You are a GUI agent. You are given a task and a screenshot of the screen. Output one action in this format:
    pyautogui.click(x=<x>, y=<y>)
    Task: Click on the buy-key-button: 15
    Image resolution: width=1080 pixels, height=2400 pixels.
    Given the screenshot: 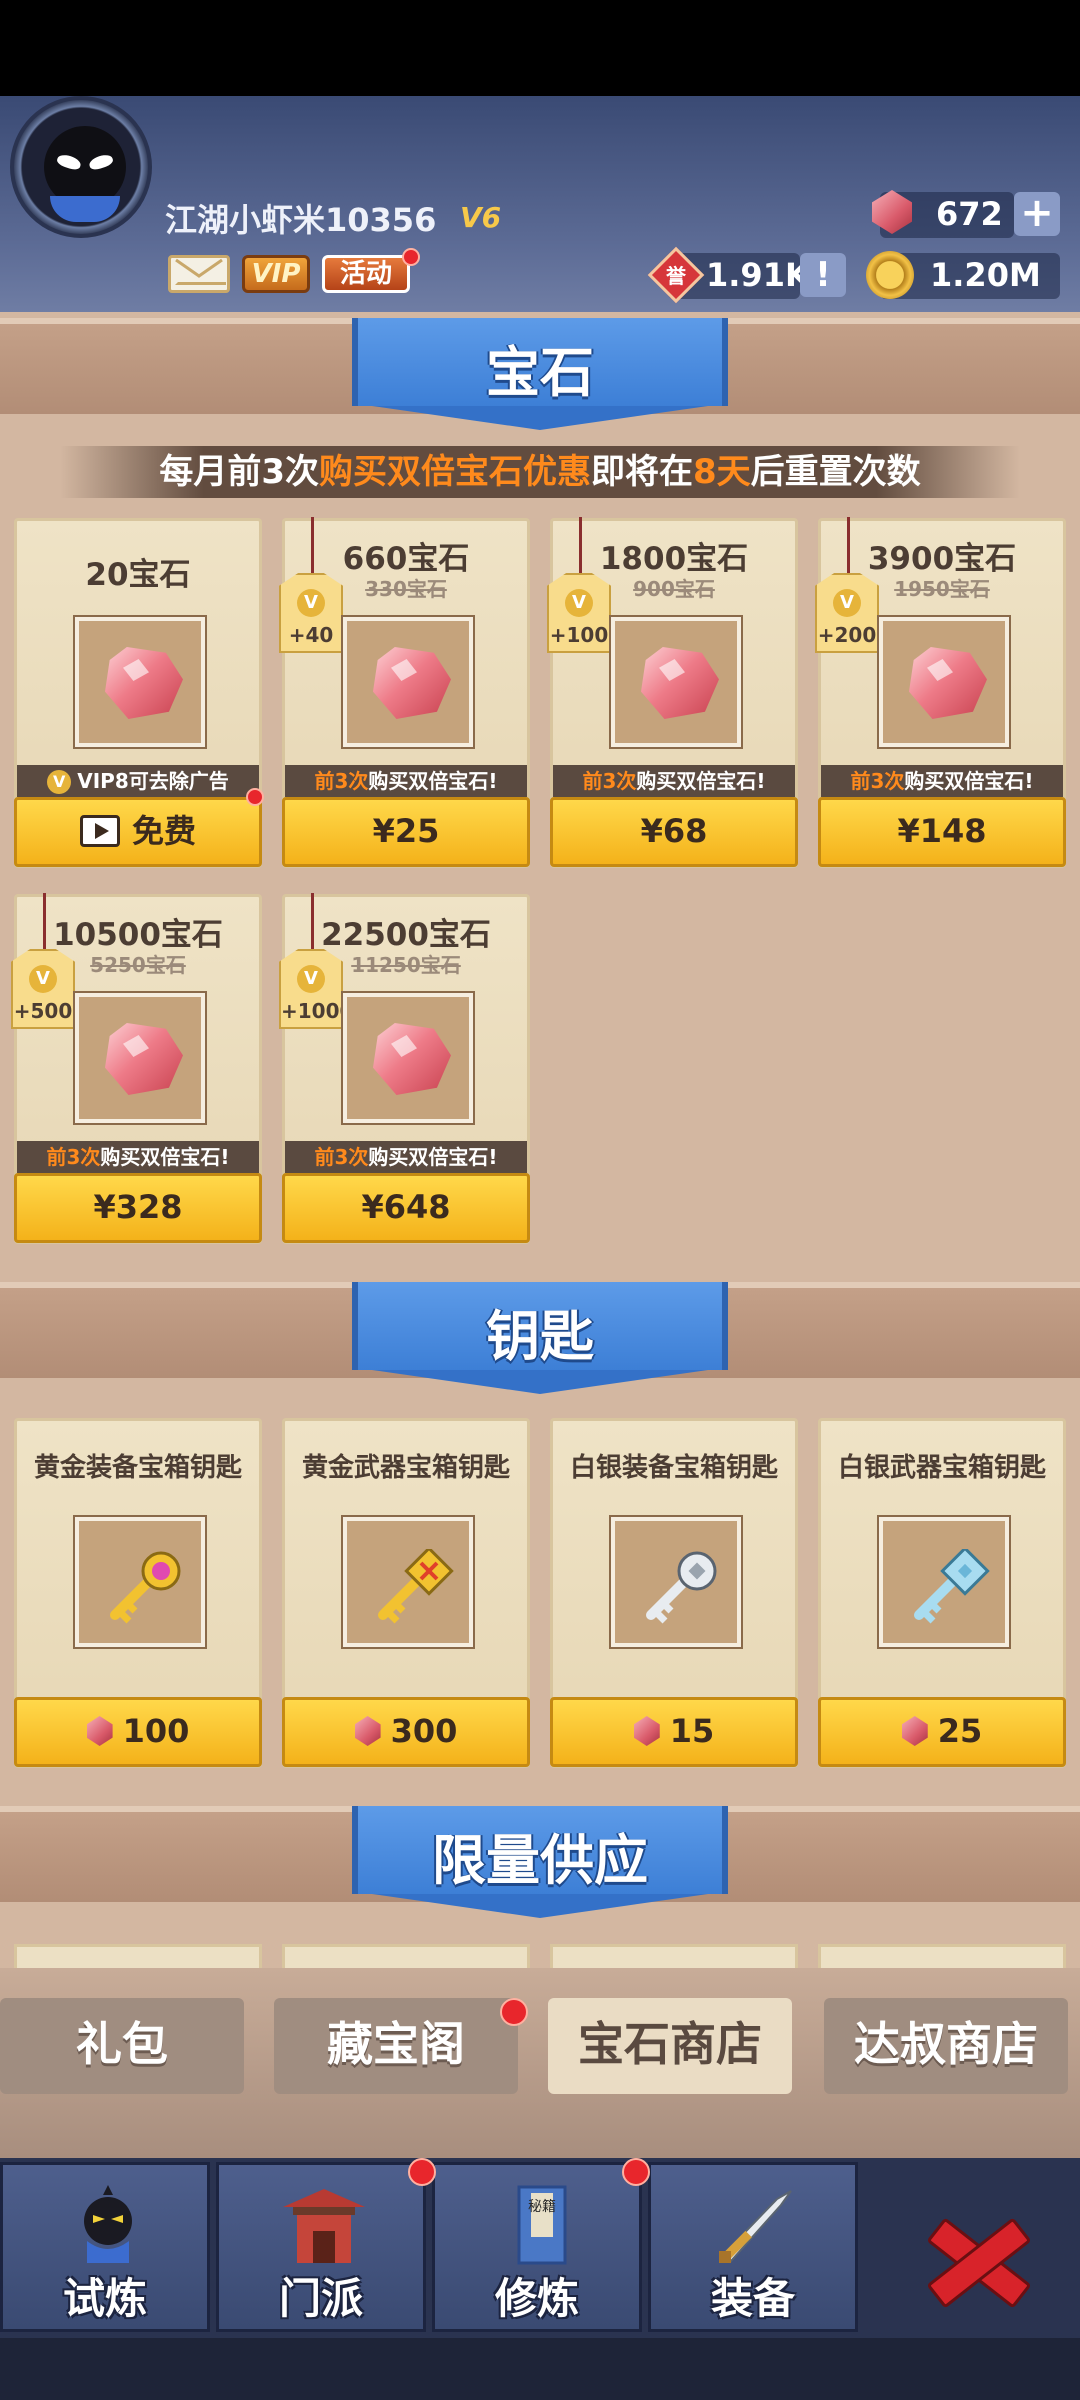 What is the action you would take?
    pyautogui.click(x=674, y=1732)
    